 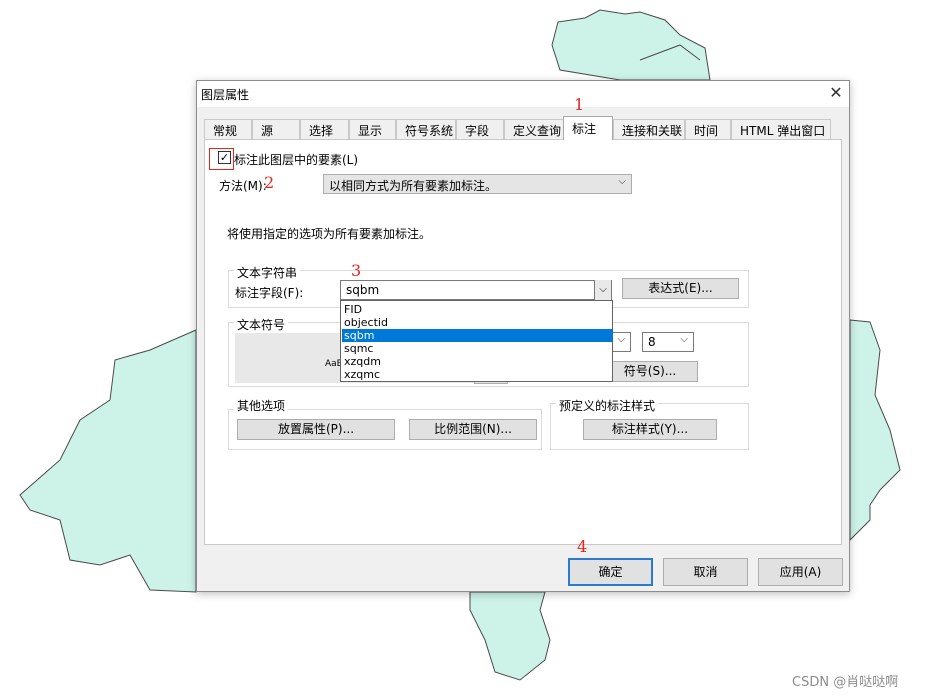 I want to click on watermark: CSDN @肖哒哒啊, so click(x=845, y=682).